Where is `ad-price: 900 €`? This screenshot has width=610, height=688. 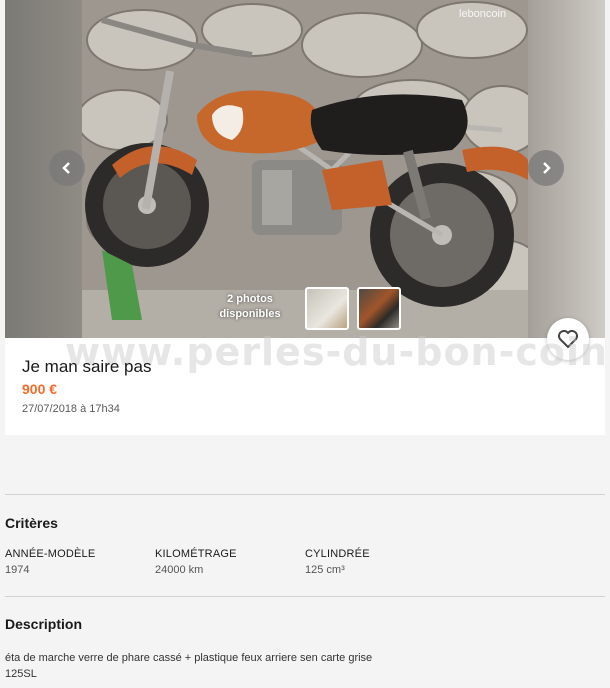 ad-price: 900 € is located at coordinates (40, 389).